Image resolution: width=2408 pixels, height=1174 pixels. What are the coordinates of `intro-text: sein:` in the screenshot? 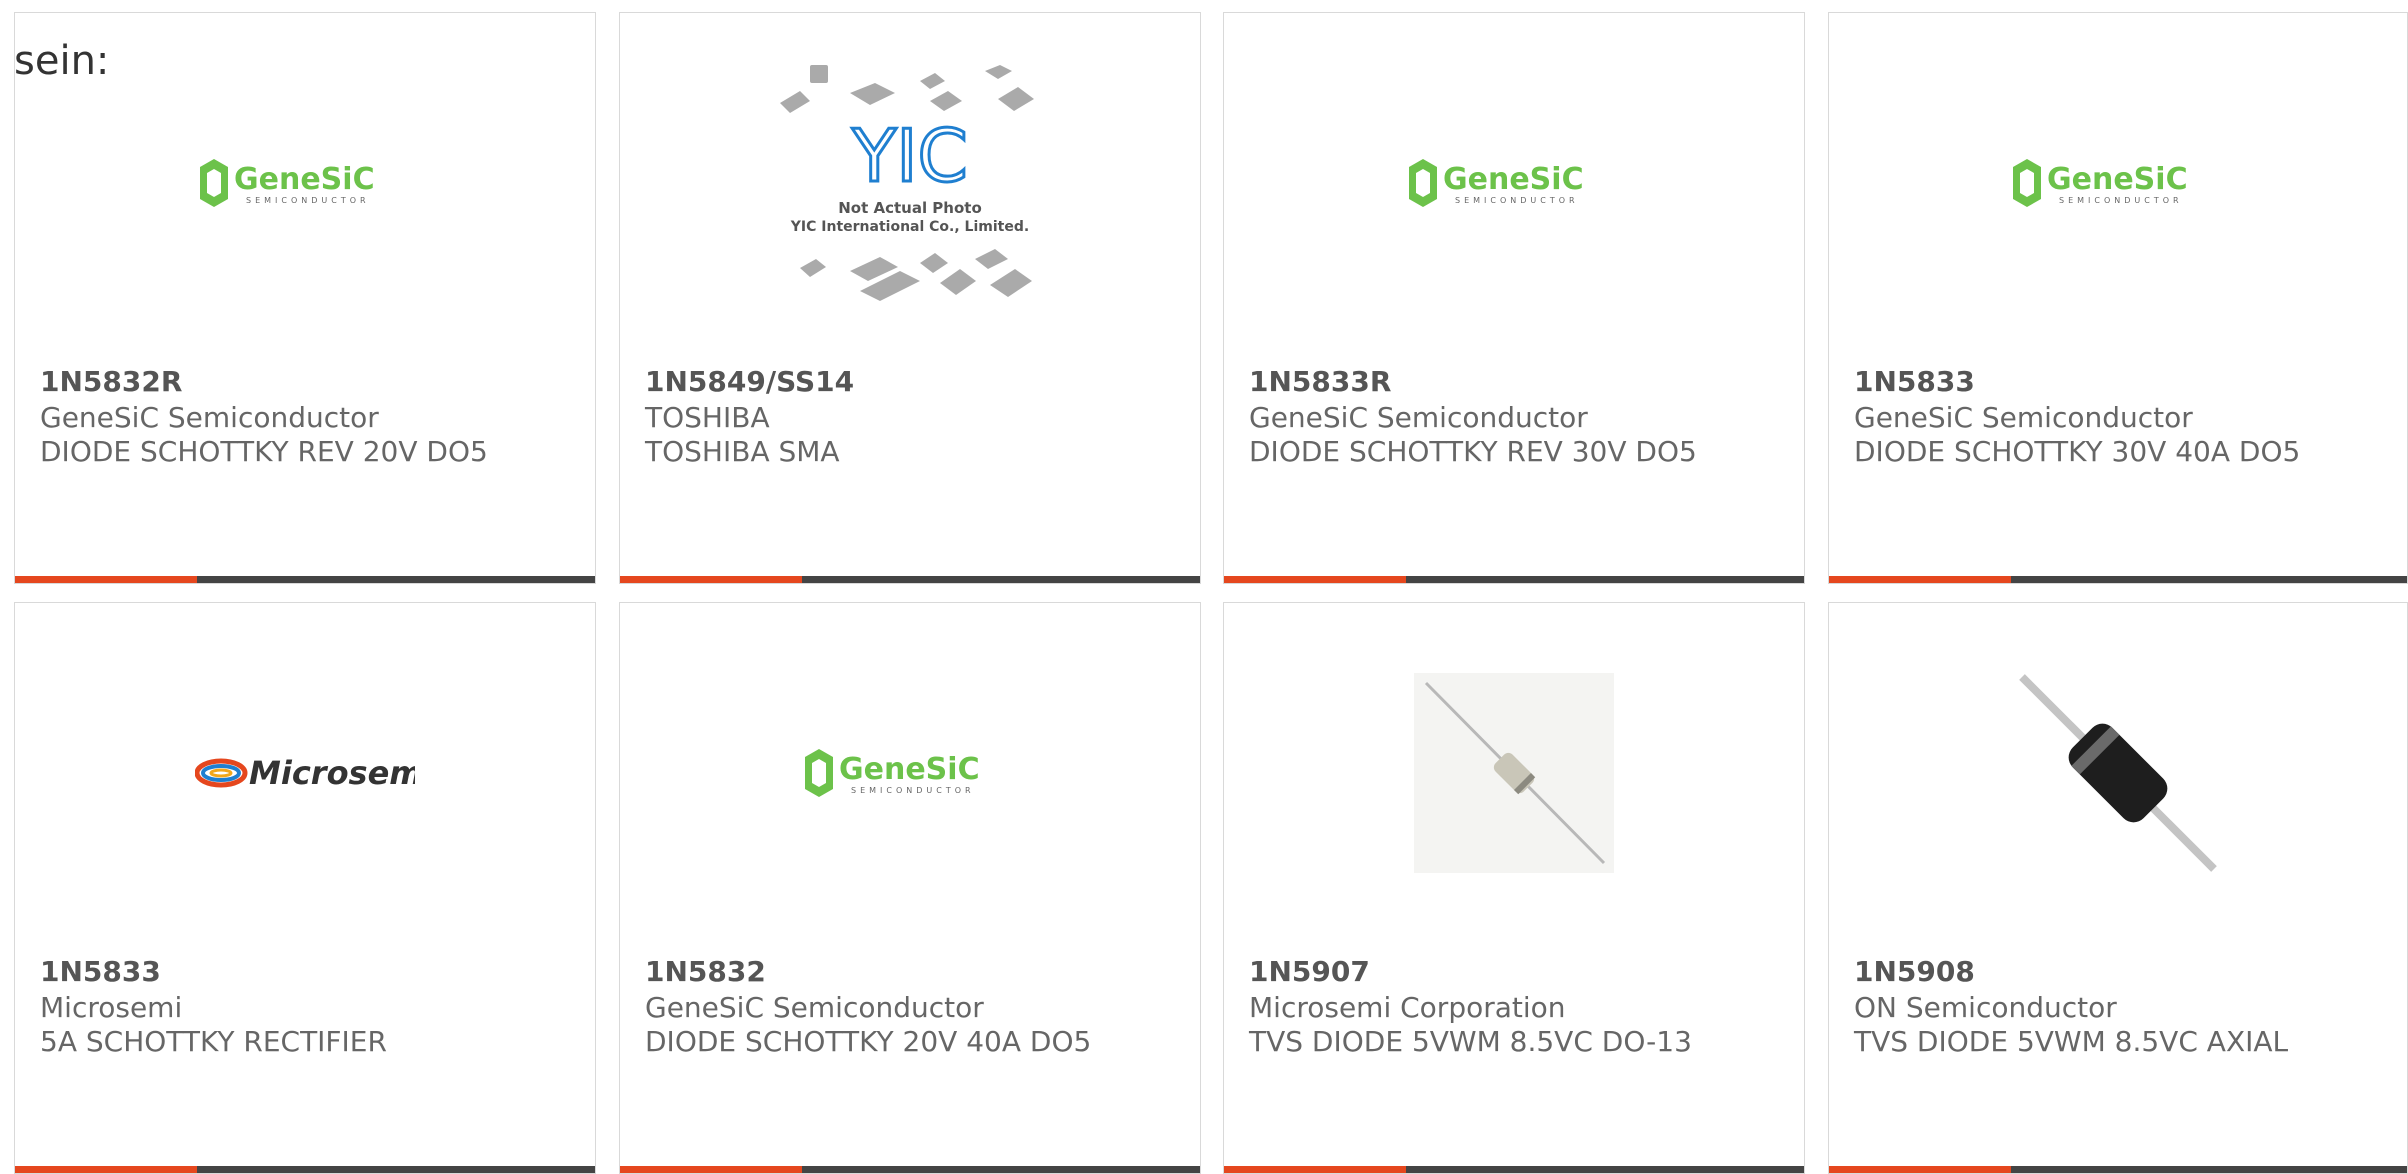 It's located at (62, 61).